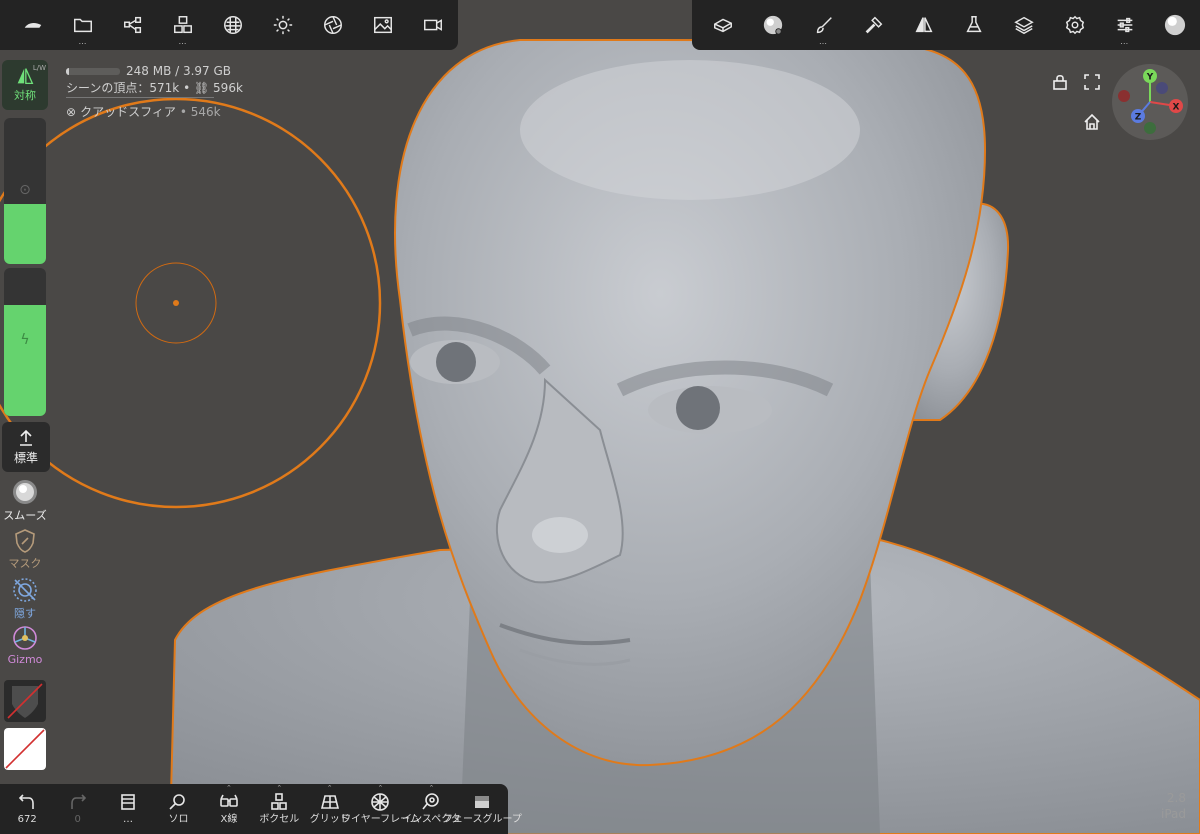  Describe the element at coordinates (140, 97) in the screenshot. I see `info-divider` at that location.